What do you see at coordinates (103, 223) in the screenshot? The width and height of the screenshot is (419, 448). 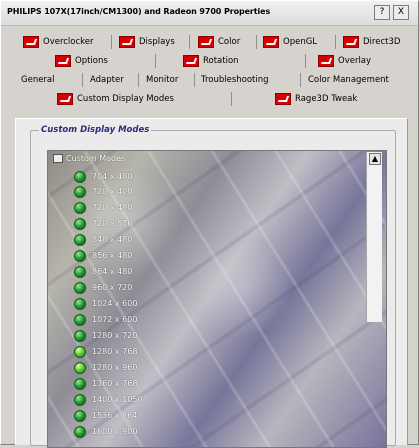 I see `mode-item: 720 x 576` at bounding box center [103, 223].